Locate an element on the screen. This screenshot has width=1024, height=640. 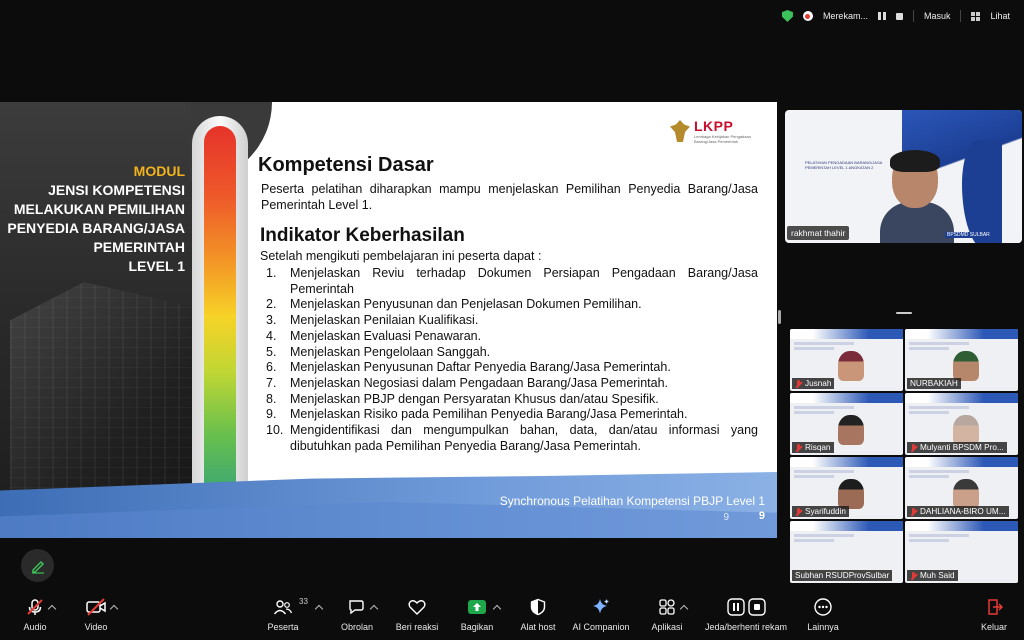
participant-tile: Subhan RSUDProvSulbar is located at coordinates (846, 552).